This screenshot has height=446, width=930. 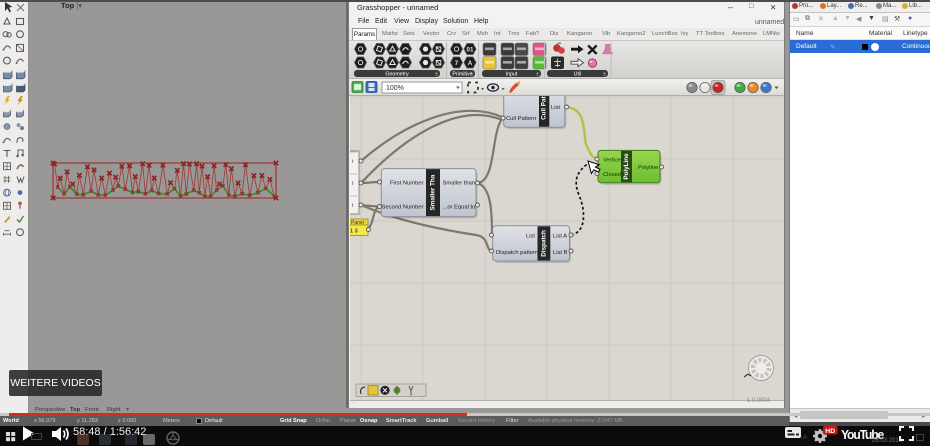 I want to click on svg-text: ...or Equal to, so click(x=459, y=208).